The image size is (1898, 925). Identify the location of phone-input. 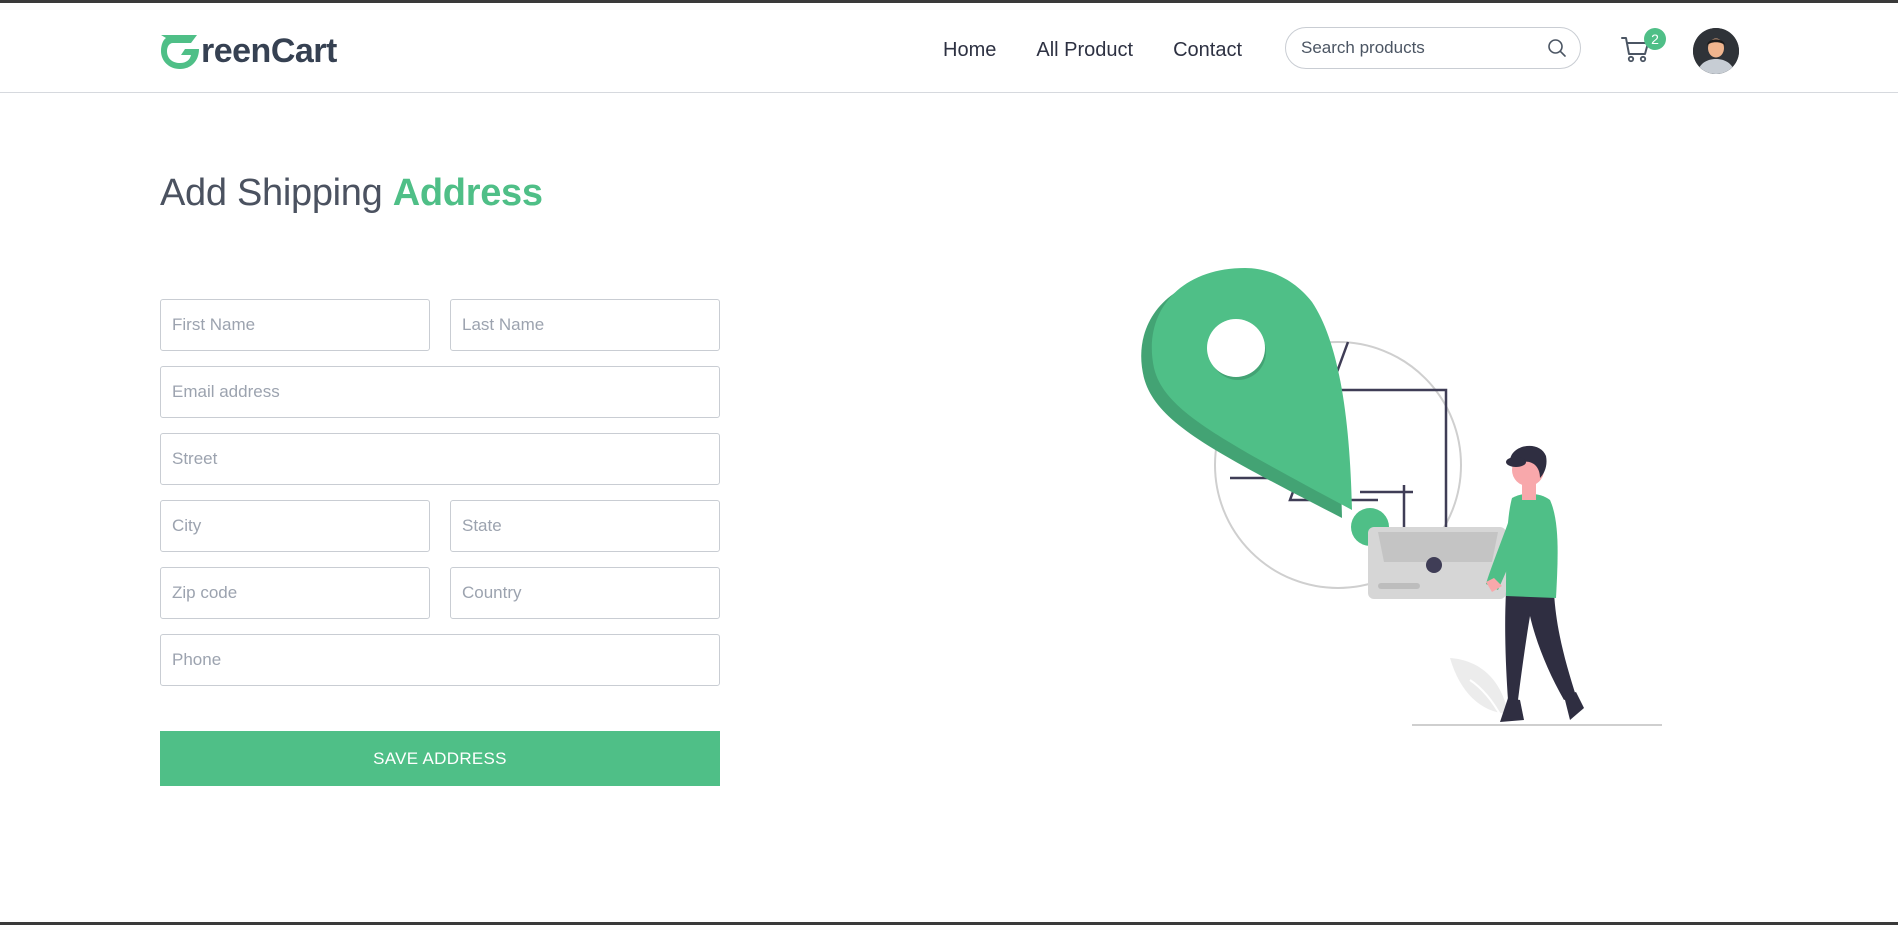
(440, 660).